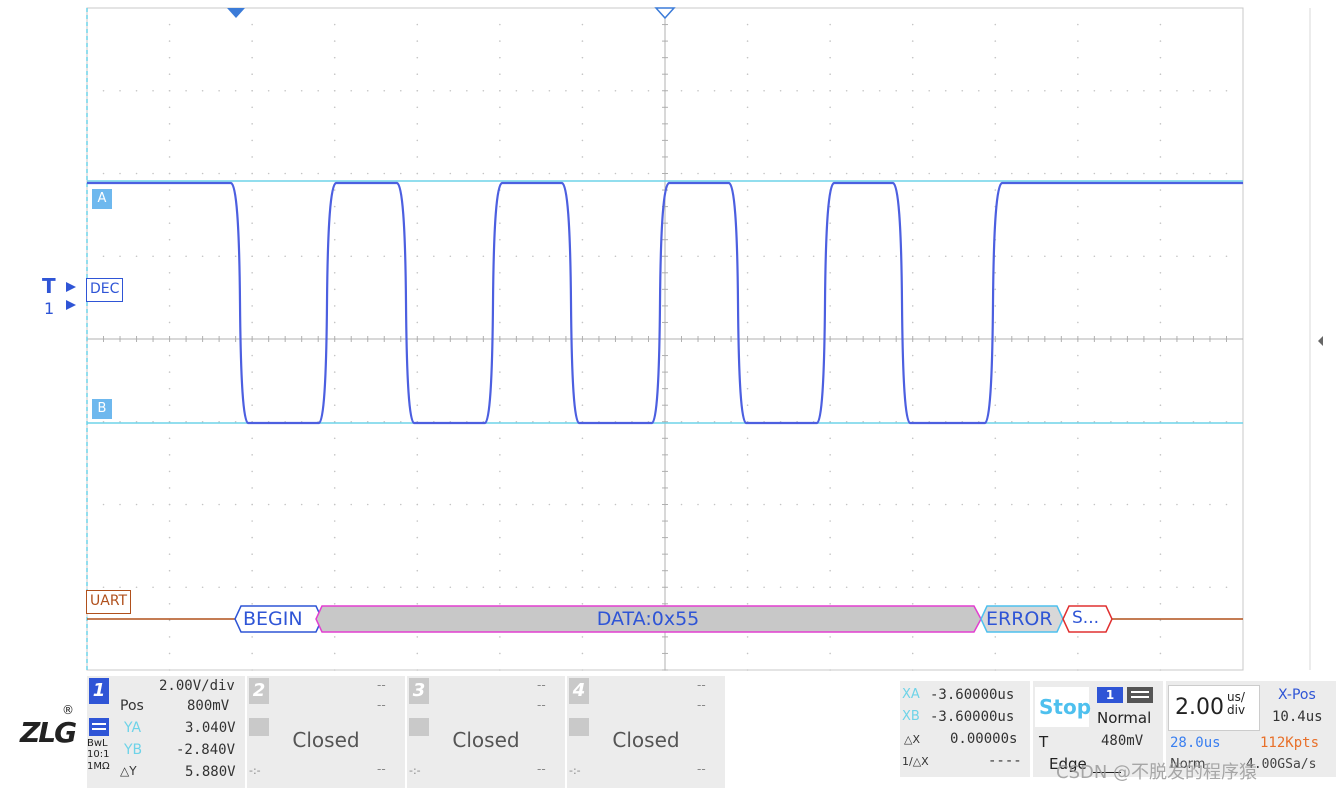 This screenshot has height=798, width=1340. I want to click on decode-channel-label: DEC, so click(105, 290).